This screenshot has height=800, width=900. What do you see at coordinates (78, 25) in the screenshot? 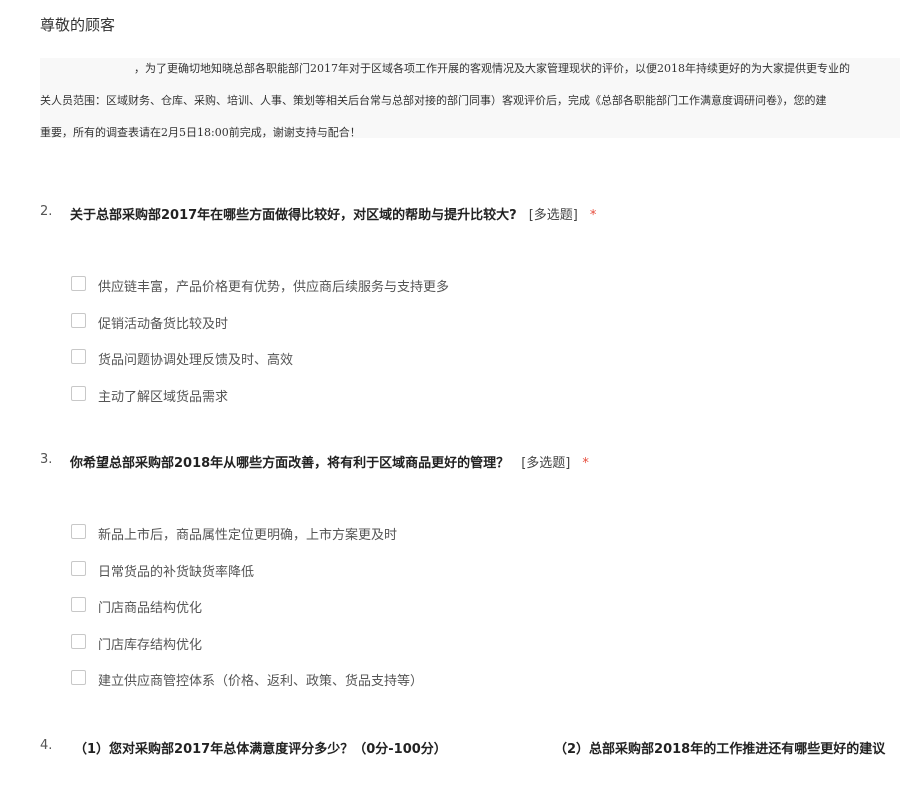
I see `greeting-text: 尊敬的顾客` at bounding box center [78, 25].